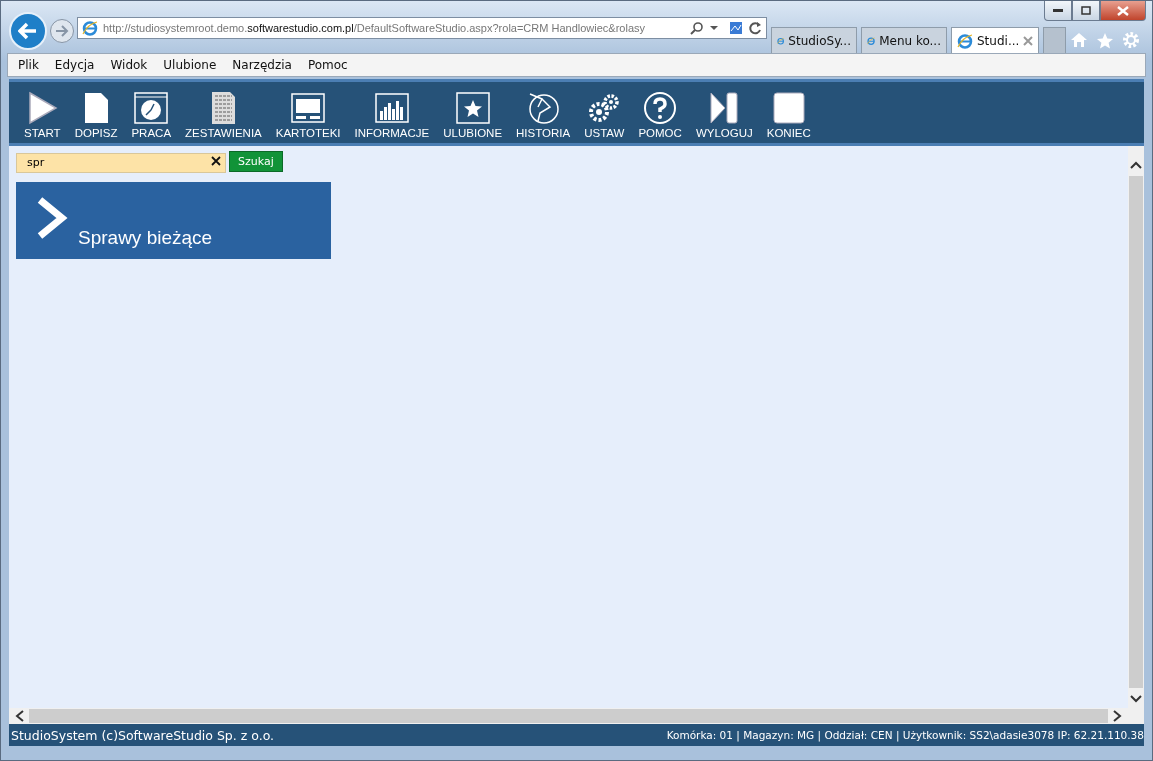 This screenshot has width=1153, height=761. I want to click on settings-icon, so click(1131, 40).